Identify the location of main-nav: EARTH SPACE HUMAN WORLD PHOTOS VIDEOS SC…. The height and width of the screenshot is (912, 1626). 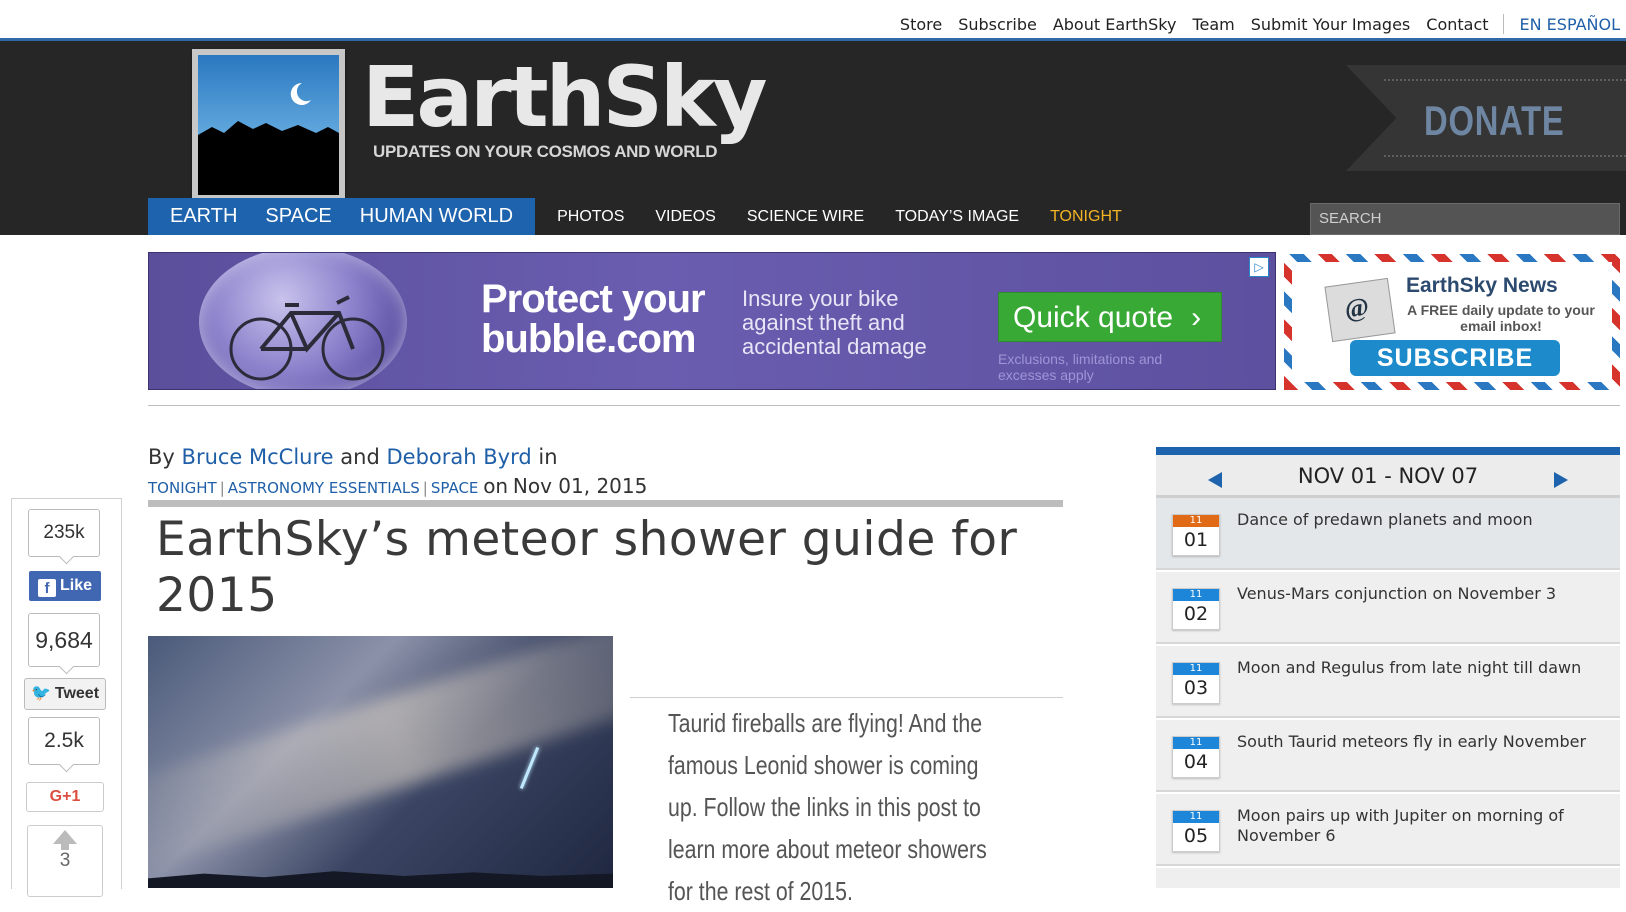
(650, 216).